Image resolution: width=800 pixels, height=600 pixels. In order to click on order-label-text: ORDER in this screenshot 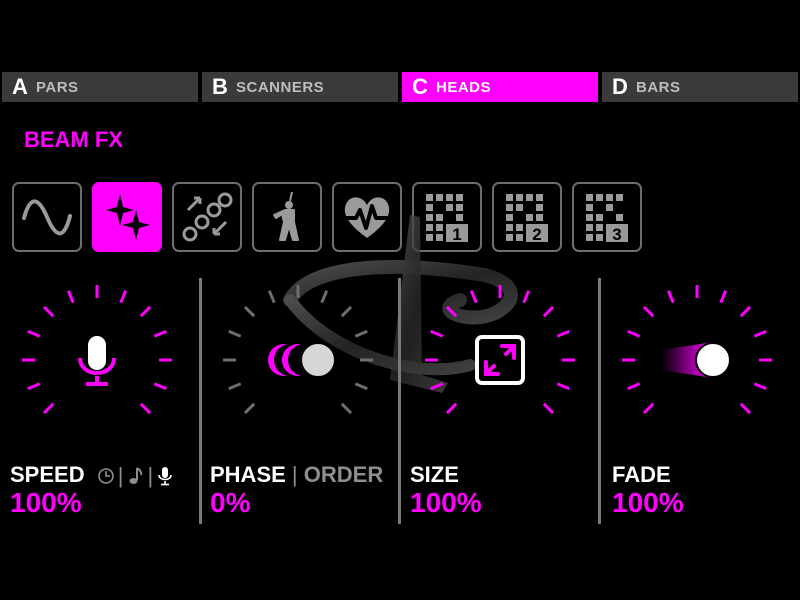, I will do `click(343, 474)`.